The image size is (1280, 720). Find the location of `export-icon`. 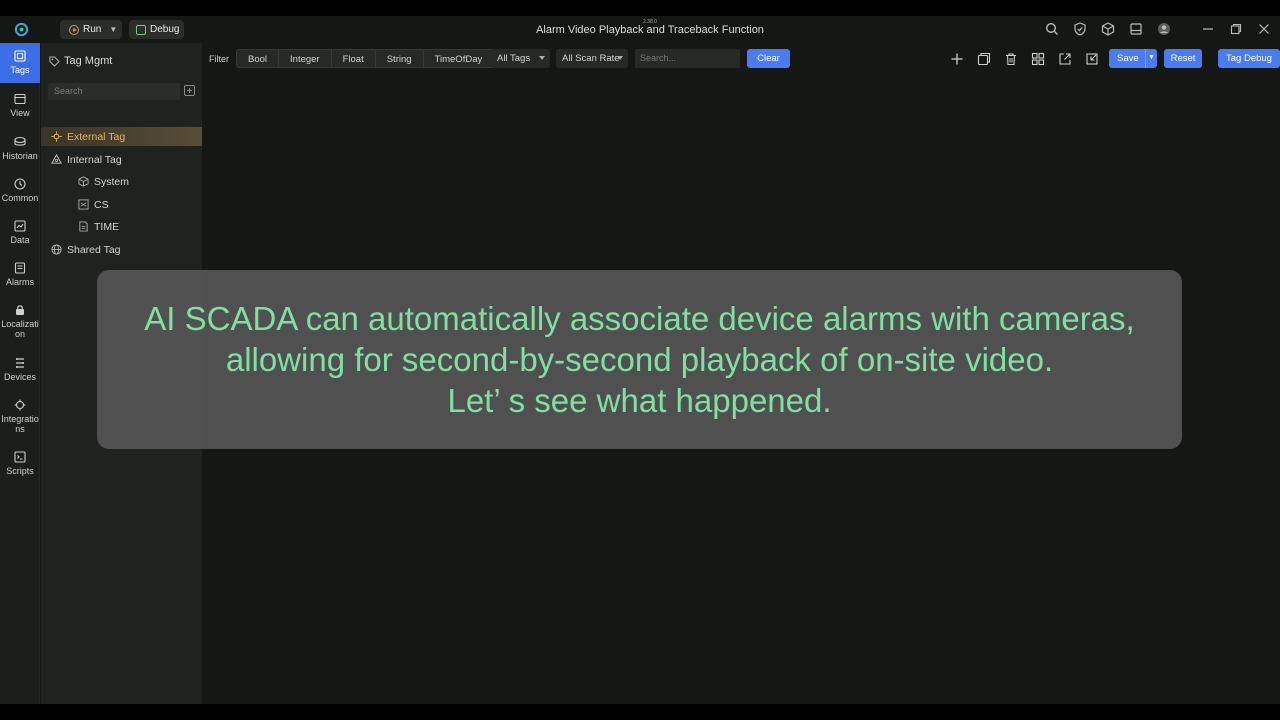

export-icon is located at coordinates (1065, 59).